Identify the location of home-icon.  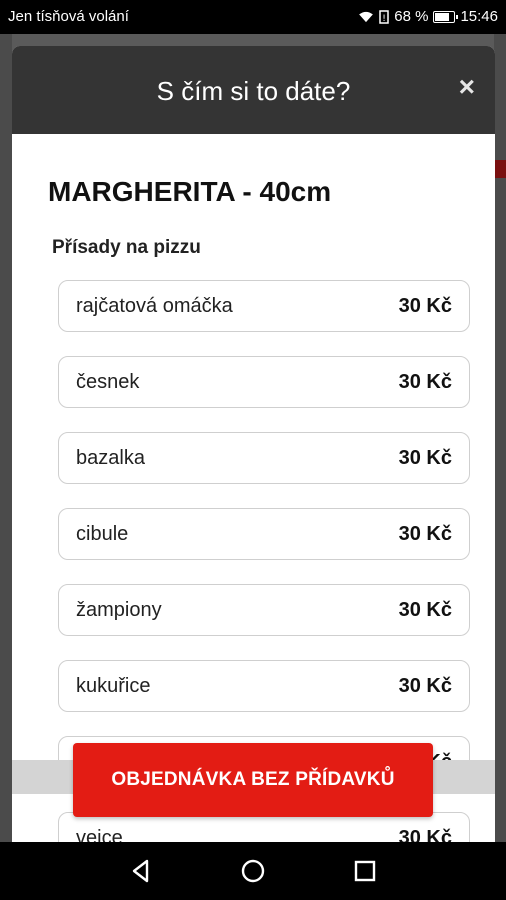
(253, 871).